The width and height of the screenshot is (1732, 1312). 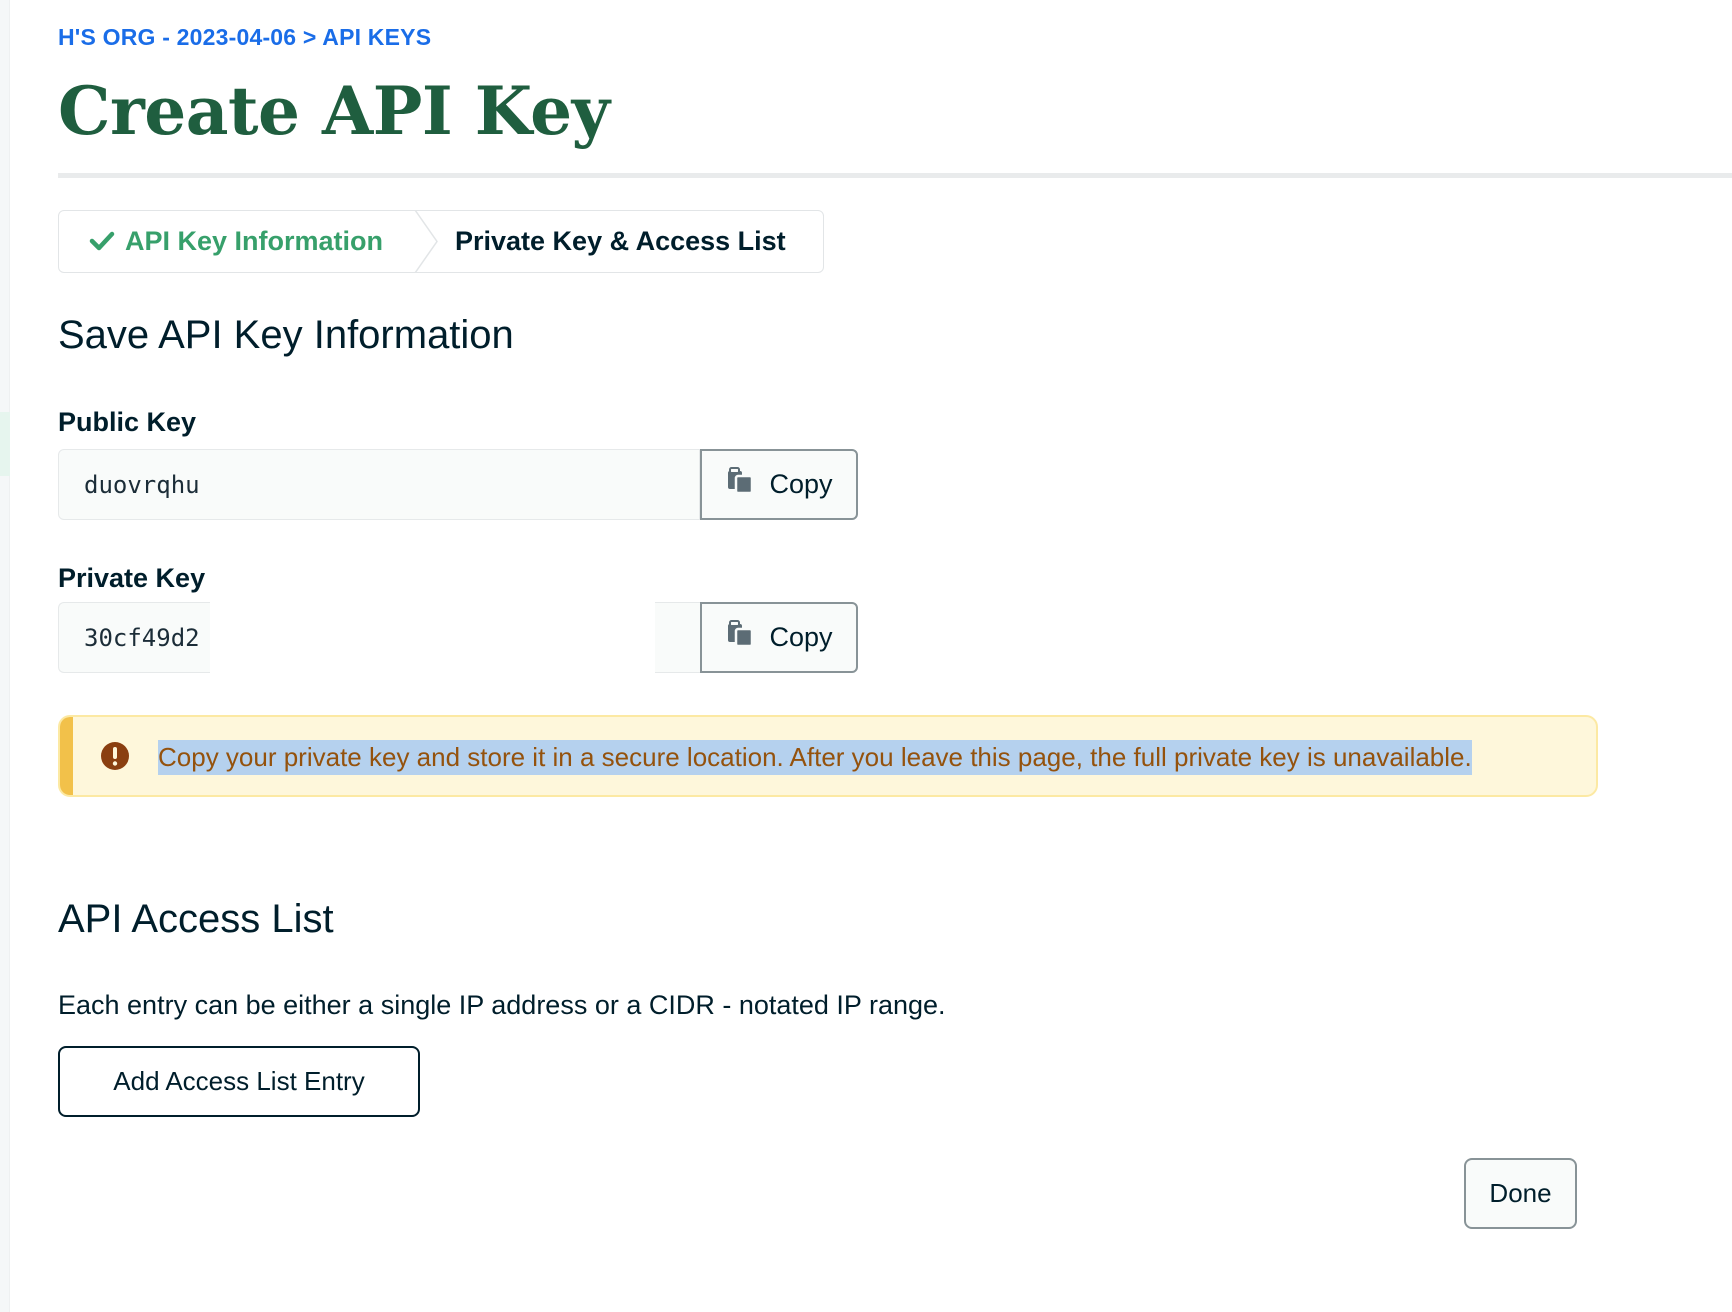 I want to click on step-chevron-divider, so click(x=426, y=241).